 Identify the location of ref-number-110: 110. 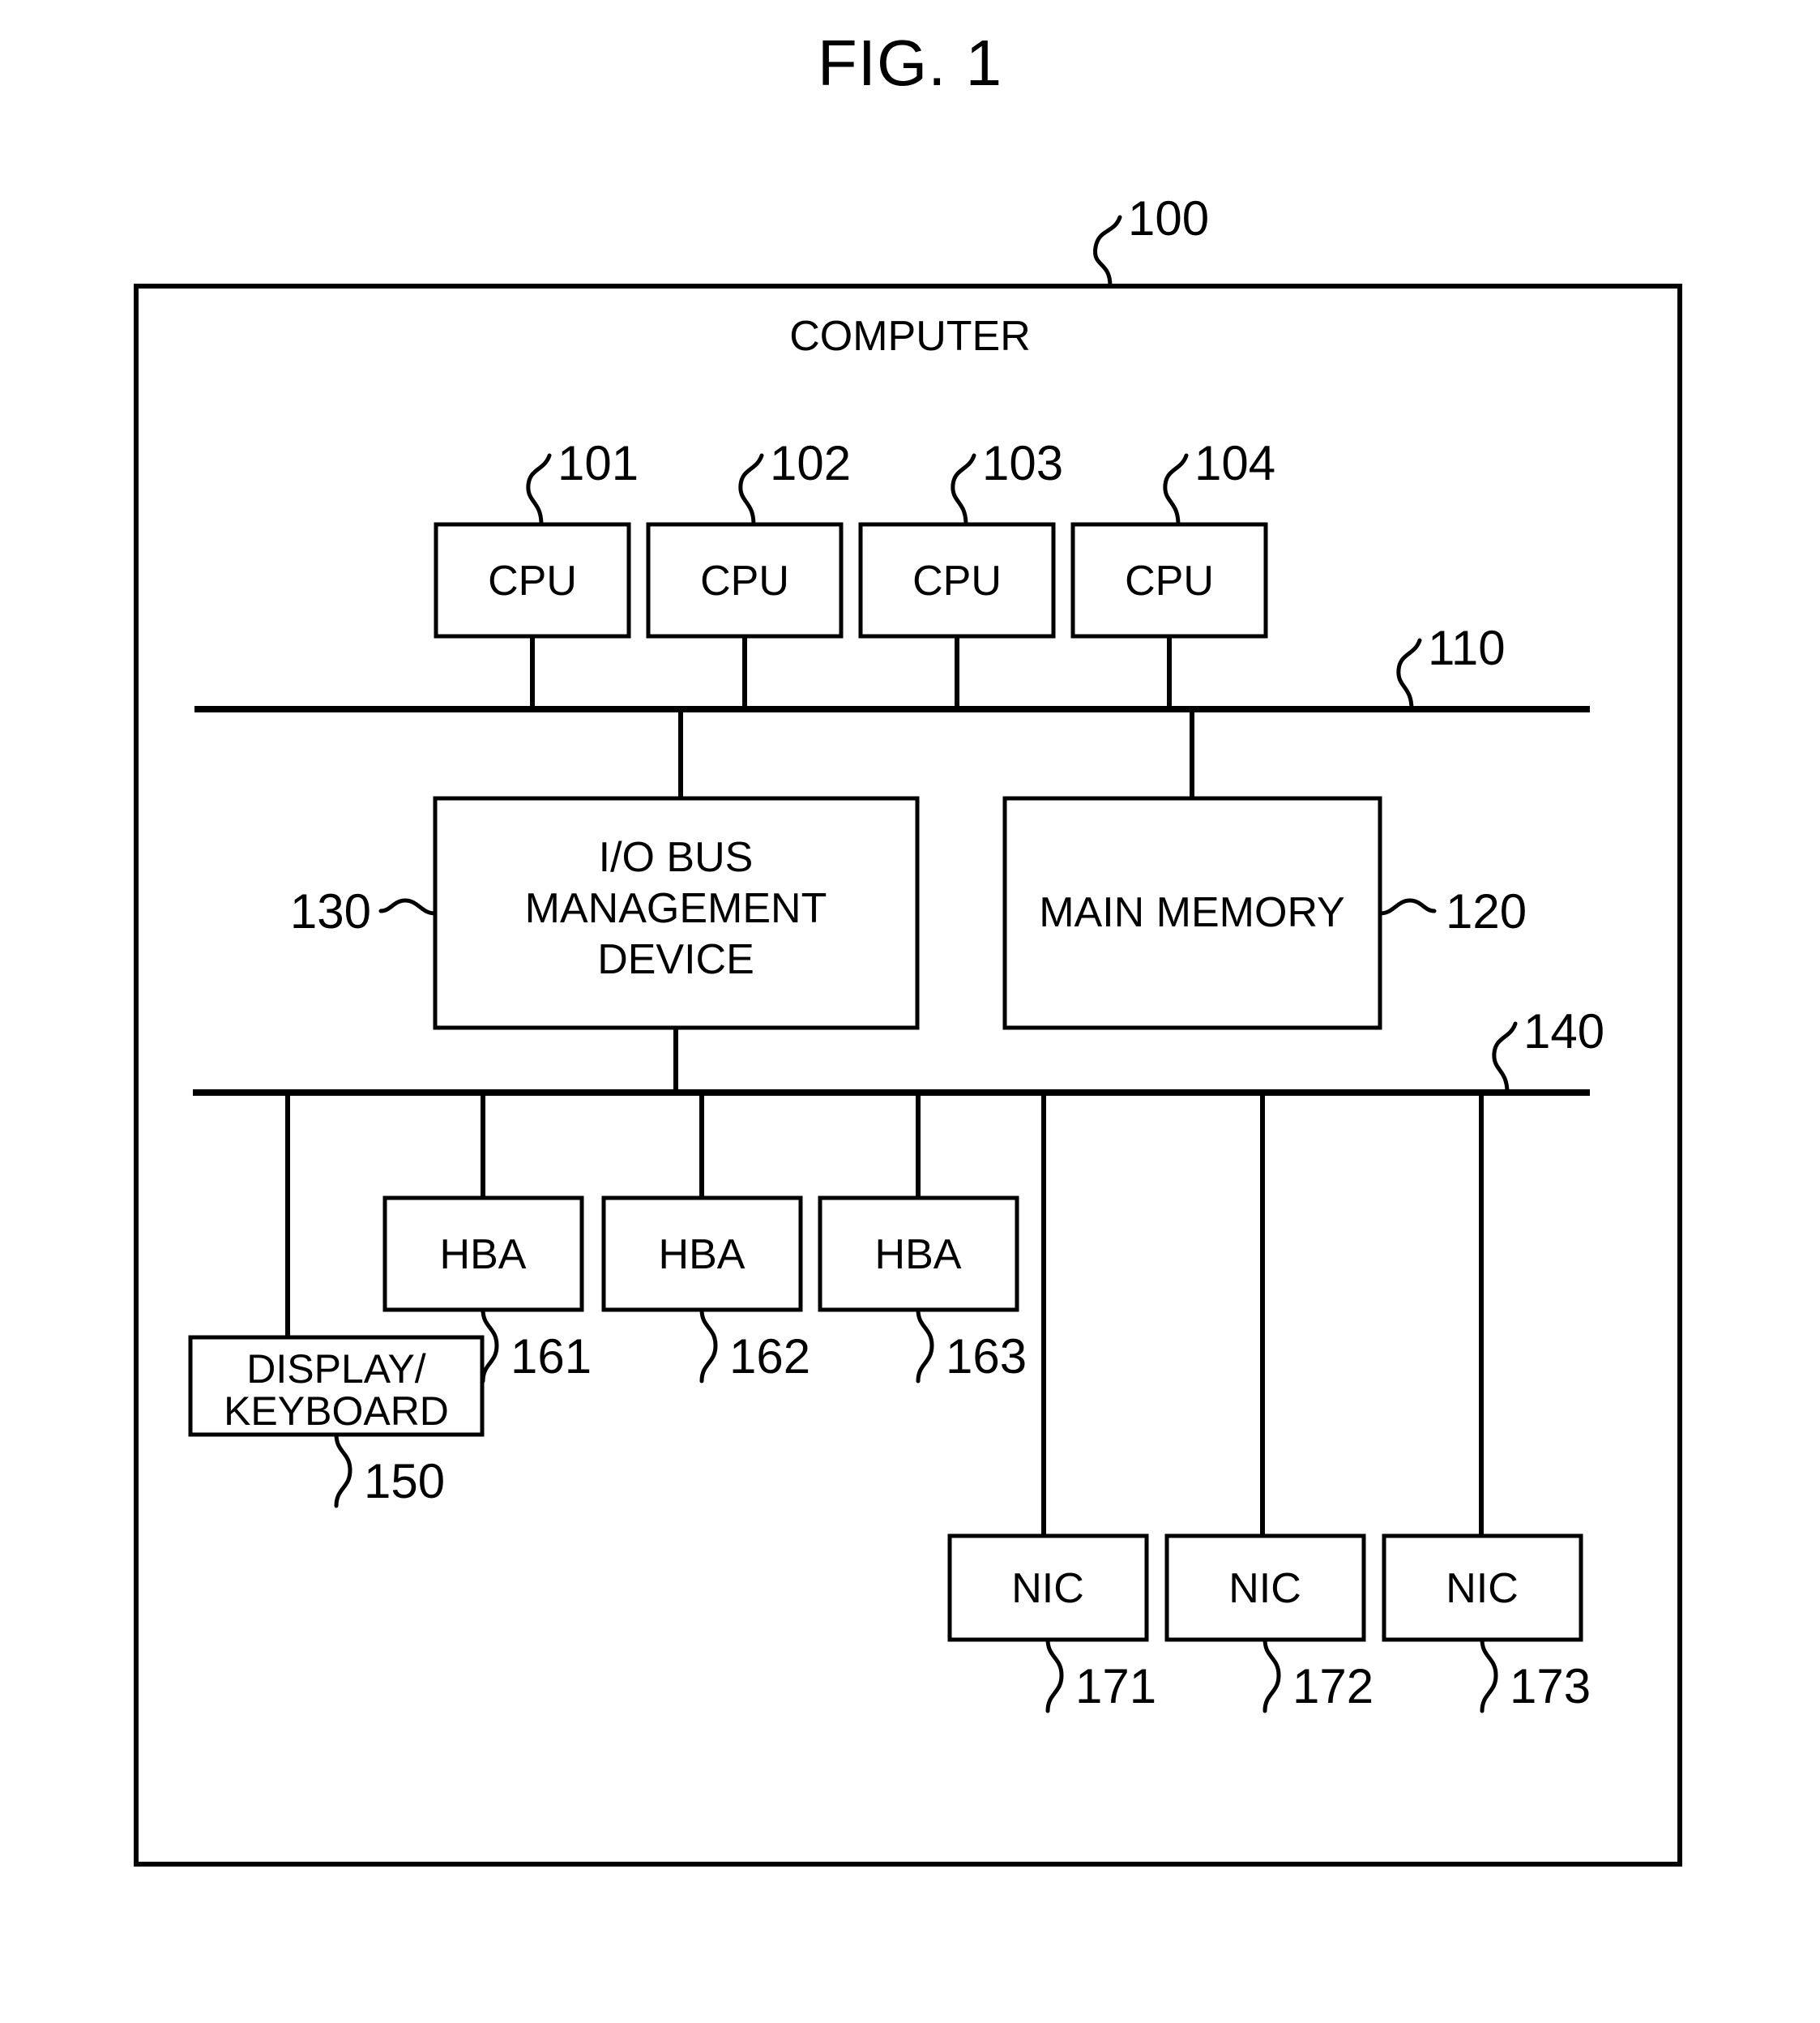
(1467, 648).